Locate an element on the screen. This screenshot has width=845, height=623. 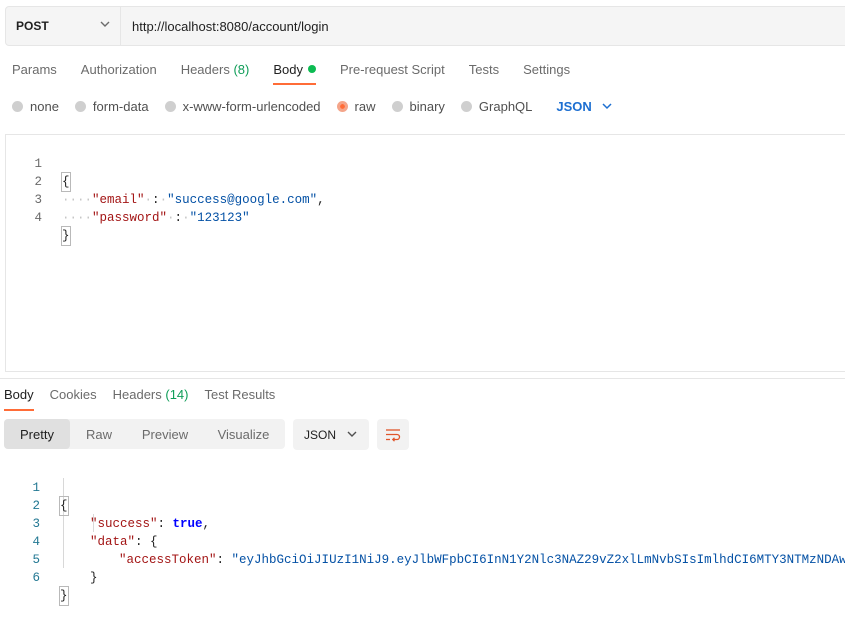
tab-params: Params is located at coordinates (34, 73).